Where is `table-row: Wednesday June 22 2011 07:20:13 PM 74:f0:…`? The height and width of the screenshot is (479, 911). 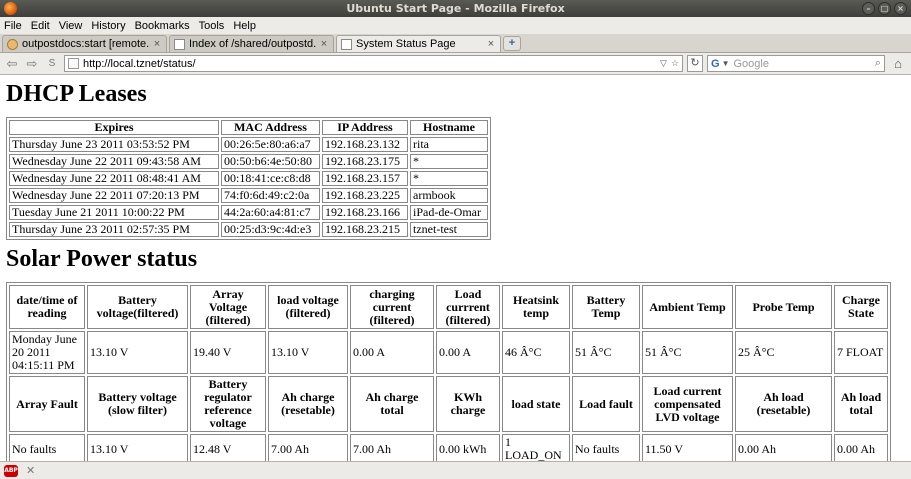 table-row: Wednesday June 22 2011 07:20:13 PM 74:f0:… is located at coordinates (248, 195).